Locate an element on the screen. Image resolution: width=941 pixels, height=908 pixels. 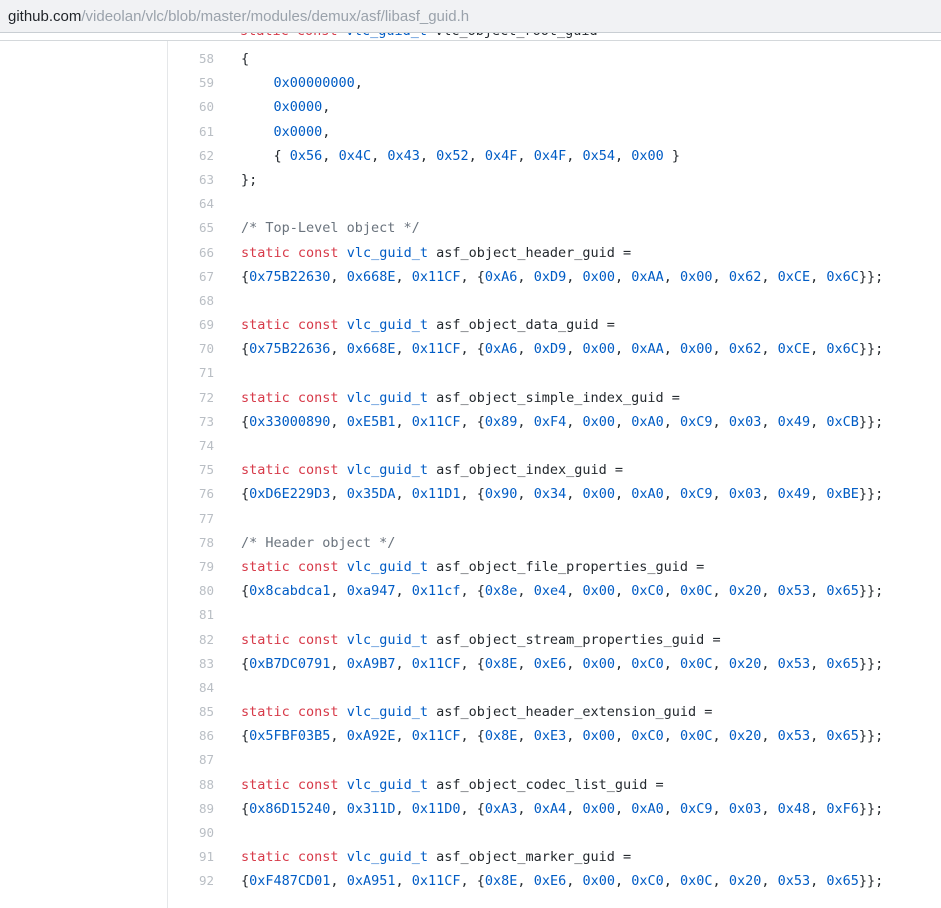
line-number: 85 is located at coordinates (196, 712).